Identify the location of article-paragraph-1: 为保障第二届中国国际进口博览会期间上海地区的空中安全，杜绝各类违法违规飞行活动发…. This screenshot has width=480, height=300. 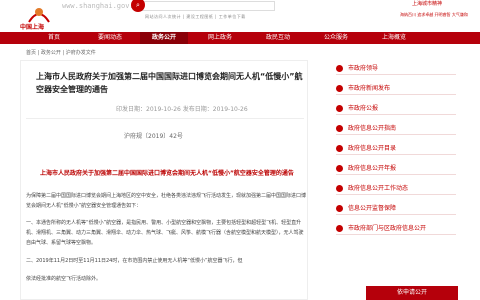
(166, 201).